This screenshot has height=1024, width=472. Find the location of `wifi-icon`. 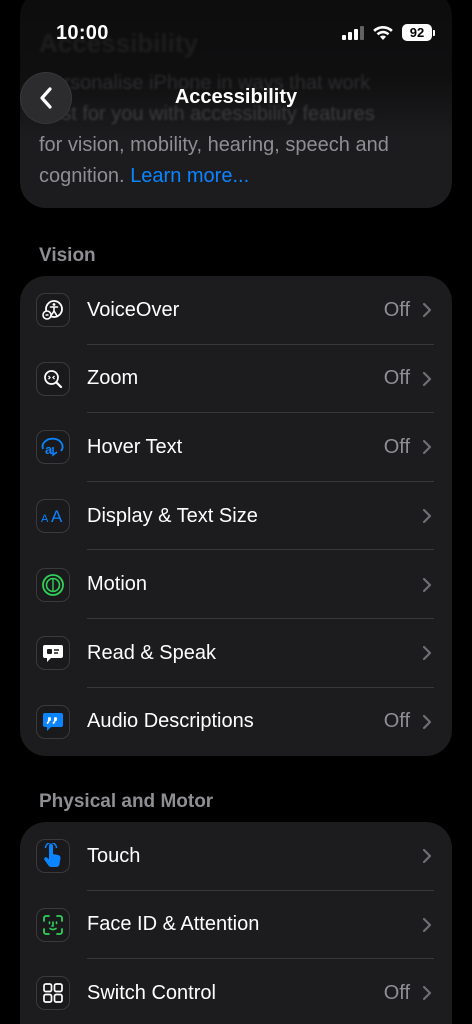

wifi-icon is located at coordinates (383, 32).